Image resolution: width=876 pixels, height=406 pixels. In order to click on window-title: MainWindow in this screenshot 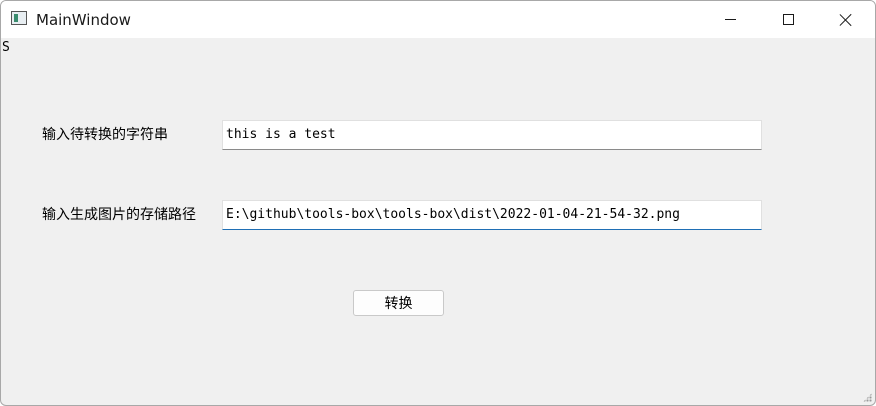, I will do `click(83, 20)`.